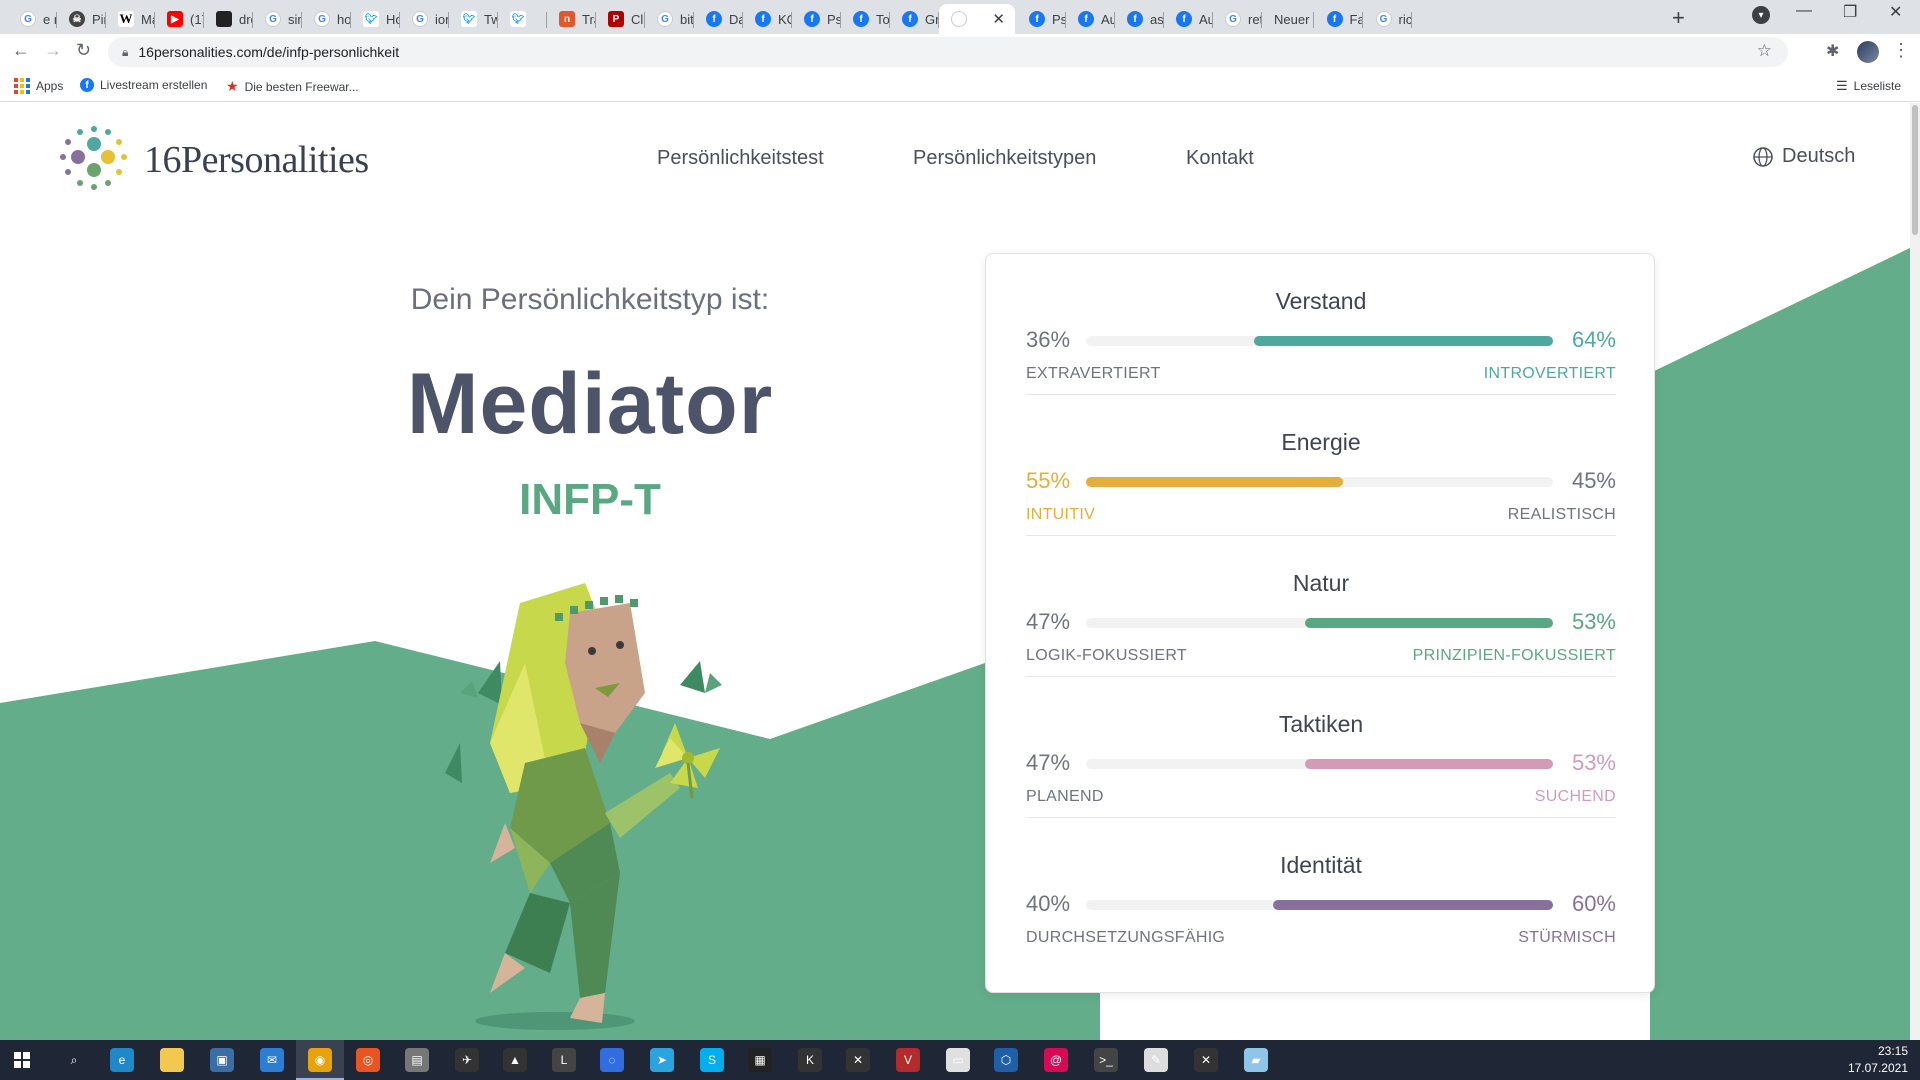 This screenshot has height=1080, width=1920. I want to click on notes-icon: ▰, so click(1256, 1060).